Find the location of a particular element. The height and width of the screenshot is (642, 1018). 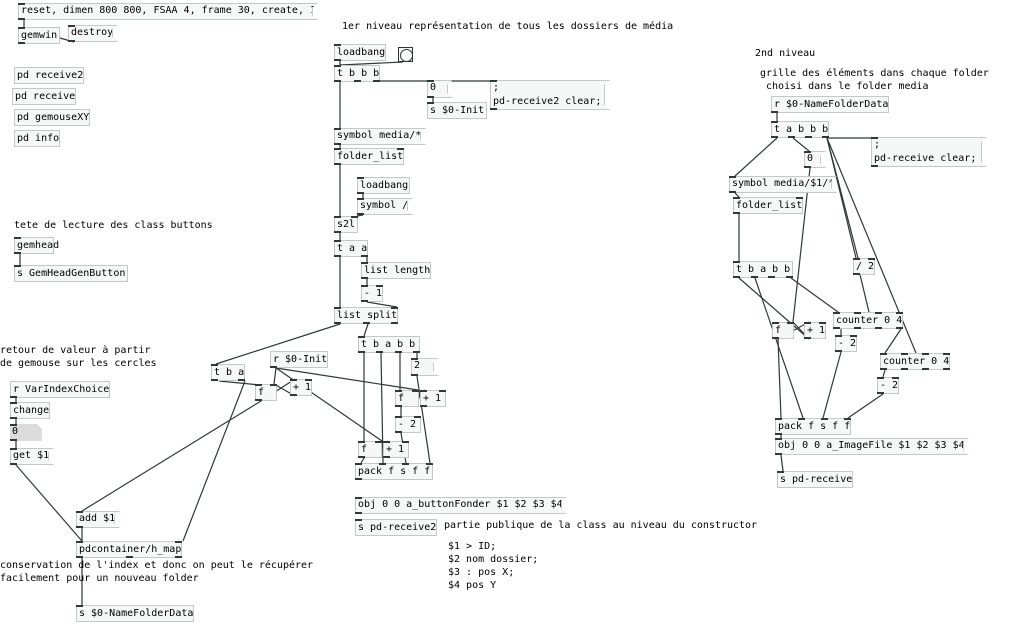

obj-box-rvar: r VarIndexChoice is located at coordinates (60, 389).